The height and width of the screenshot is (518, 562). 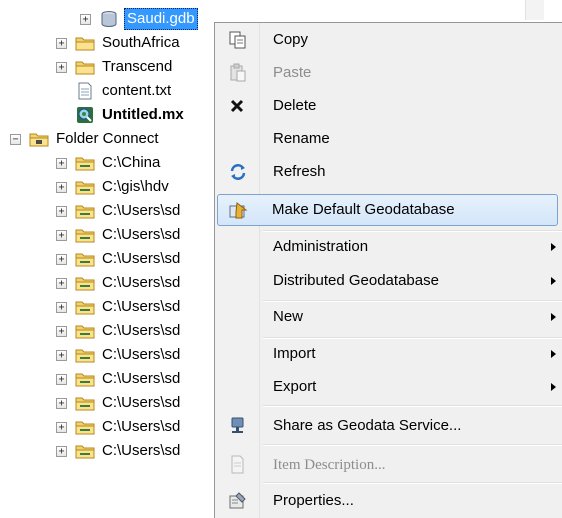 I want to click on menu-item-export: Export, so click(x=388, y=387).